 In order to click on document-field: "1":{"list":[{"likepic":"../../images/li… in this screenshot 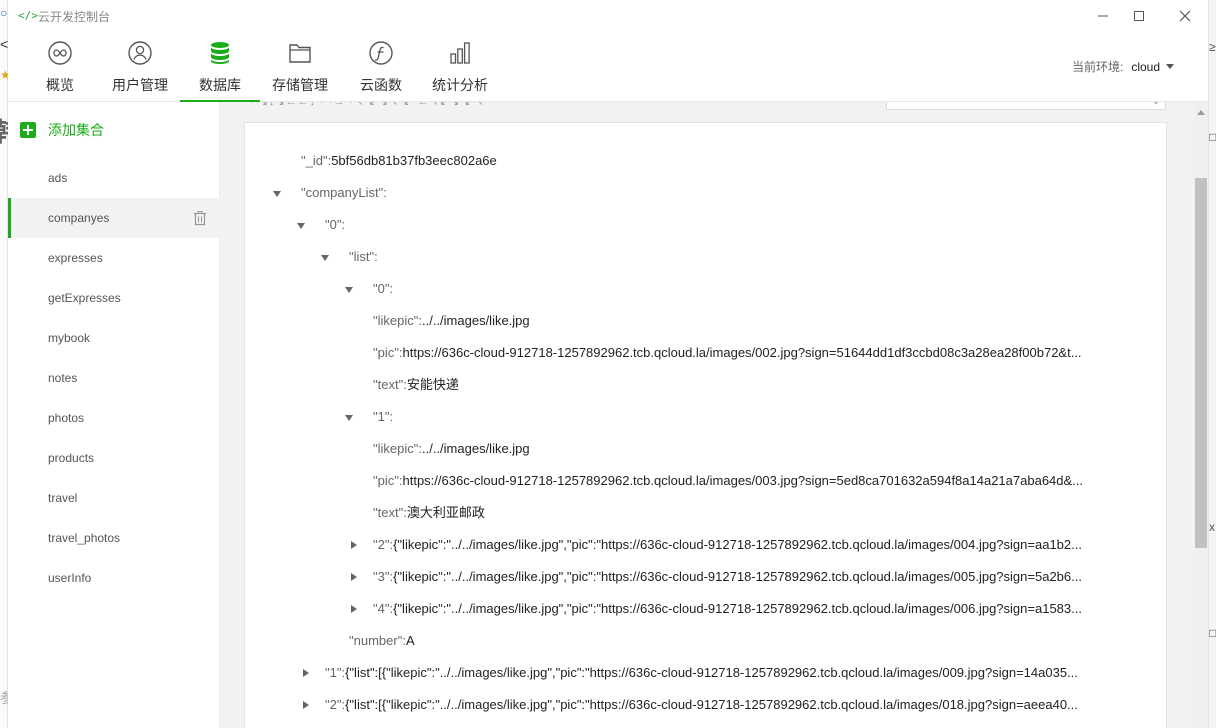, I will do `click(732, 673)`.